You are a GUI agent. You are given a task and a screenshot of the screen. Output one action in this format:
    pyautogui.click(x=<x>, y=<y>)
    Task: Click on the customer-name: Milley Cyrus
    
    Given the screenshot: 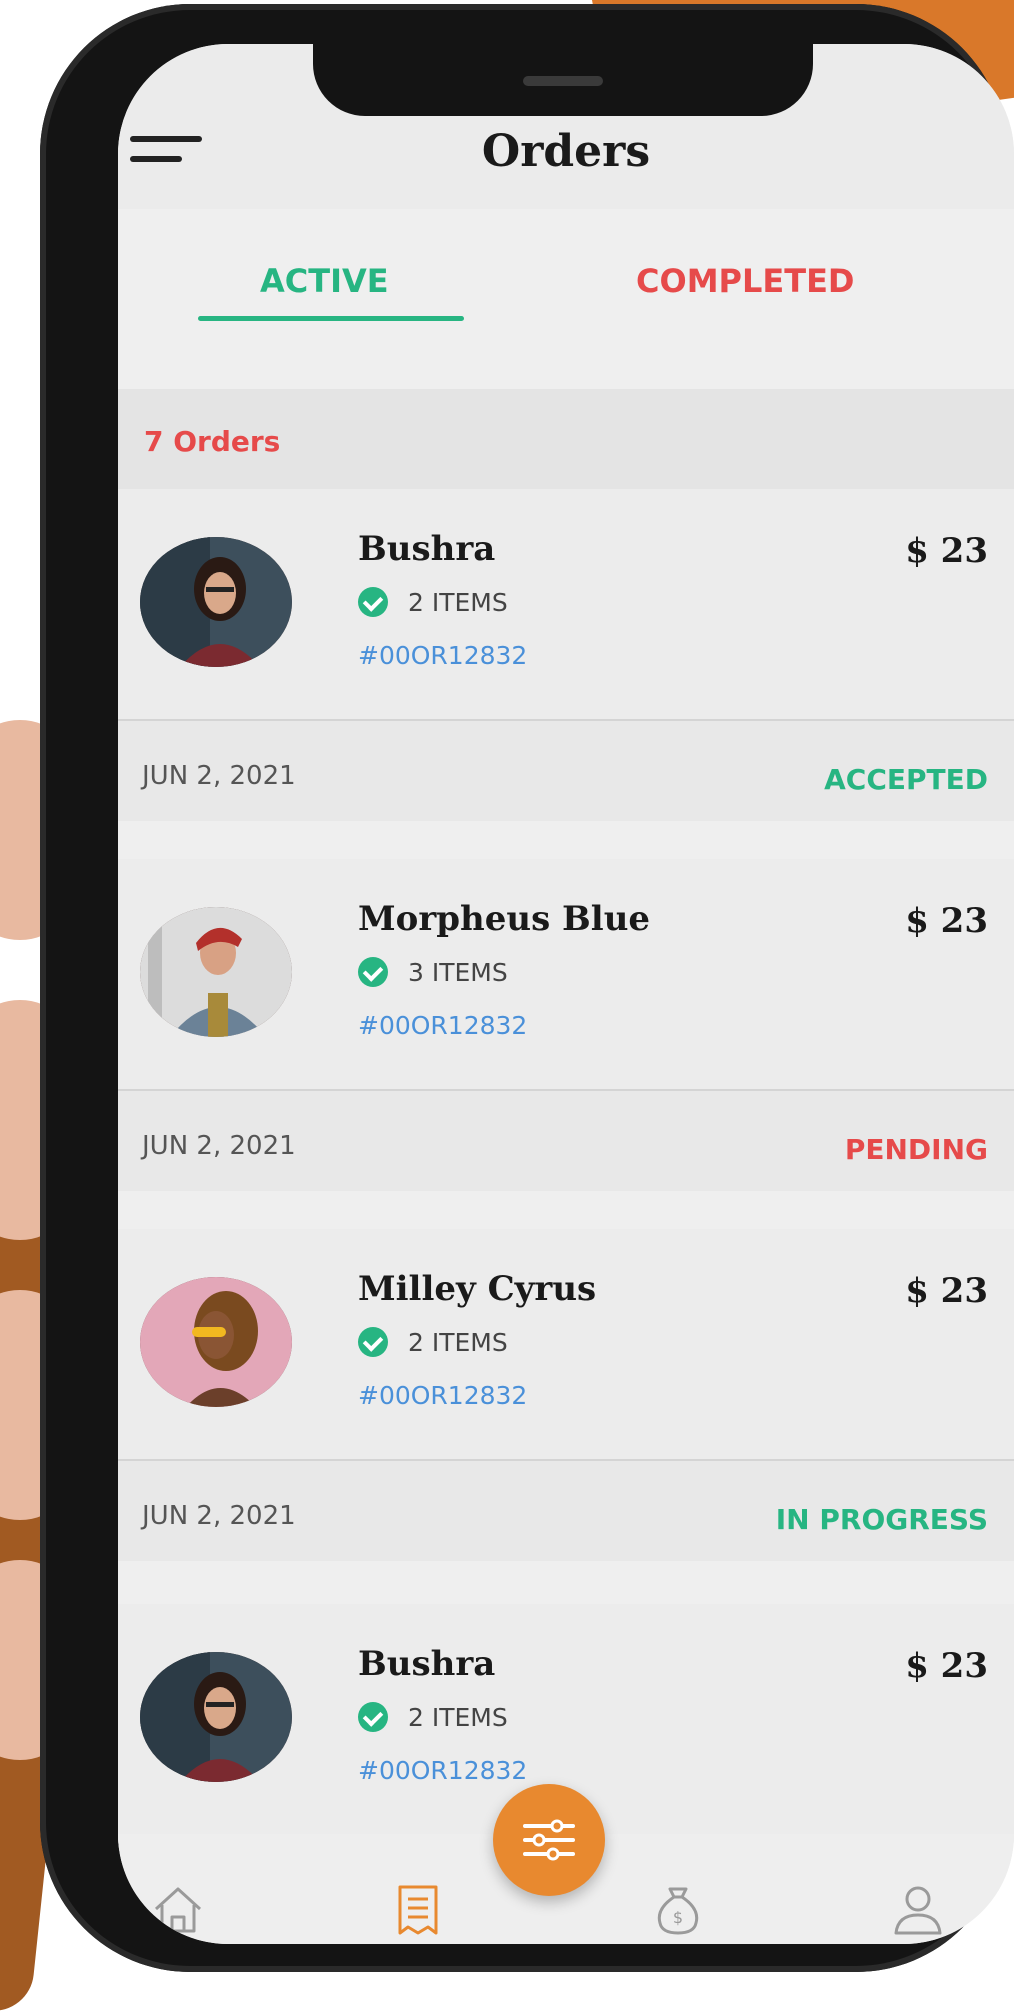 What is the action you would take?
    pyautogui.click(x=477, y=1289)
    